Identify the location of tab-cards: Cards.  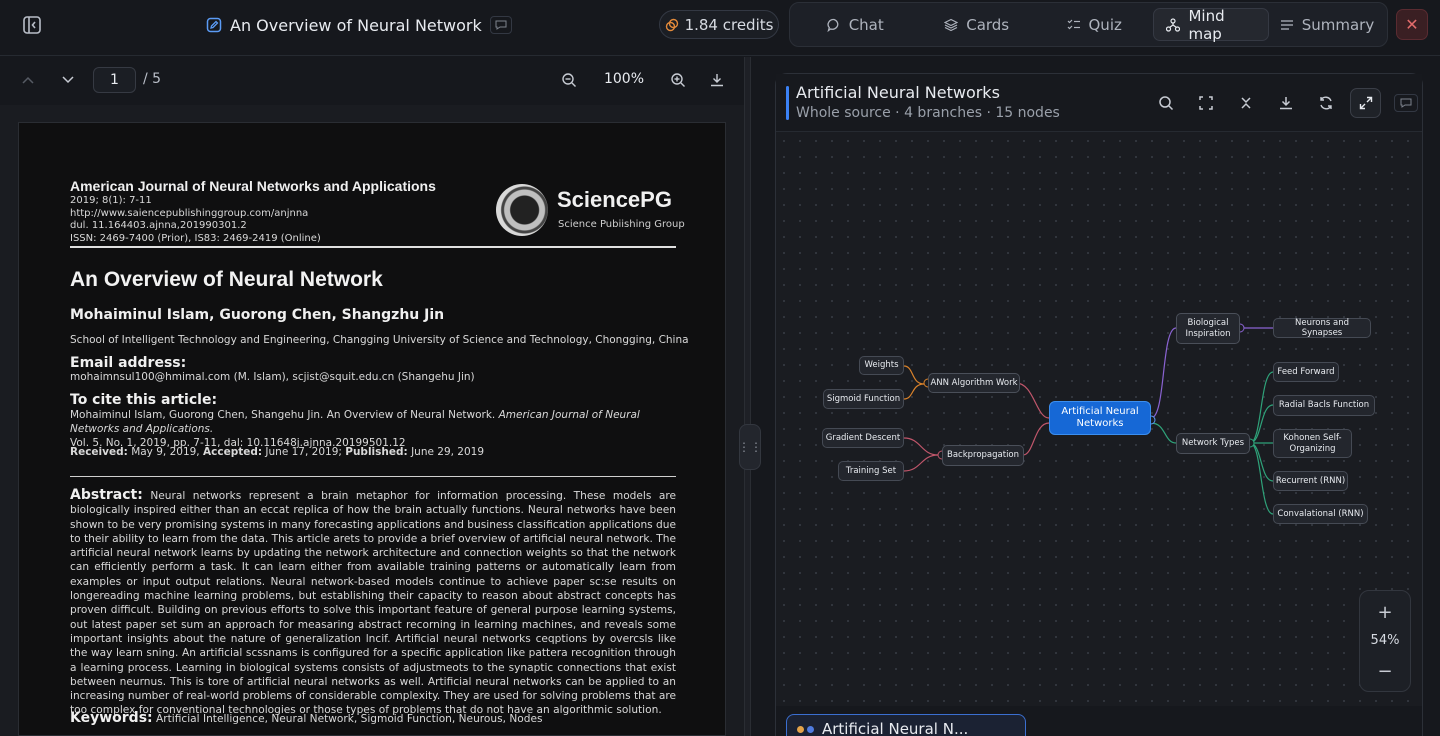
(976, 24).